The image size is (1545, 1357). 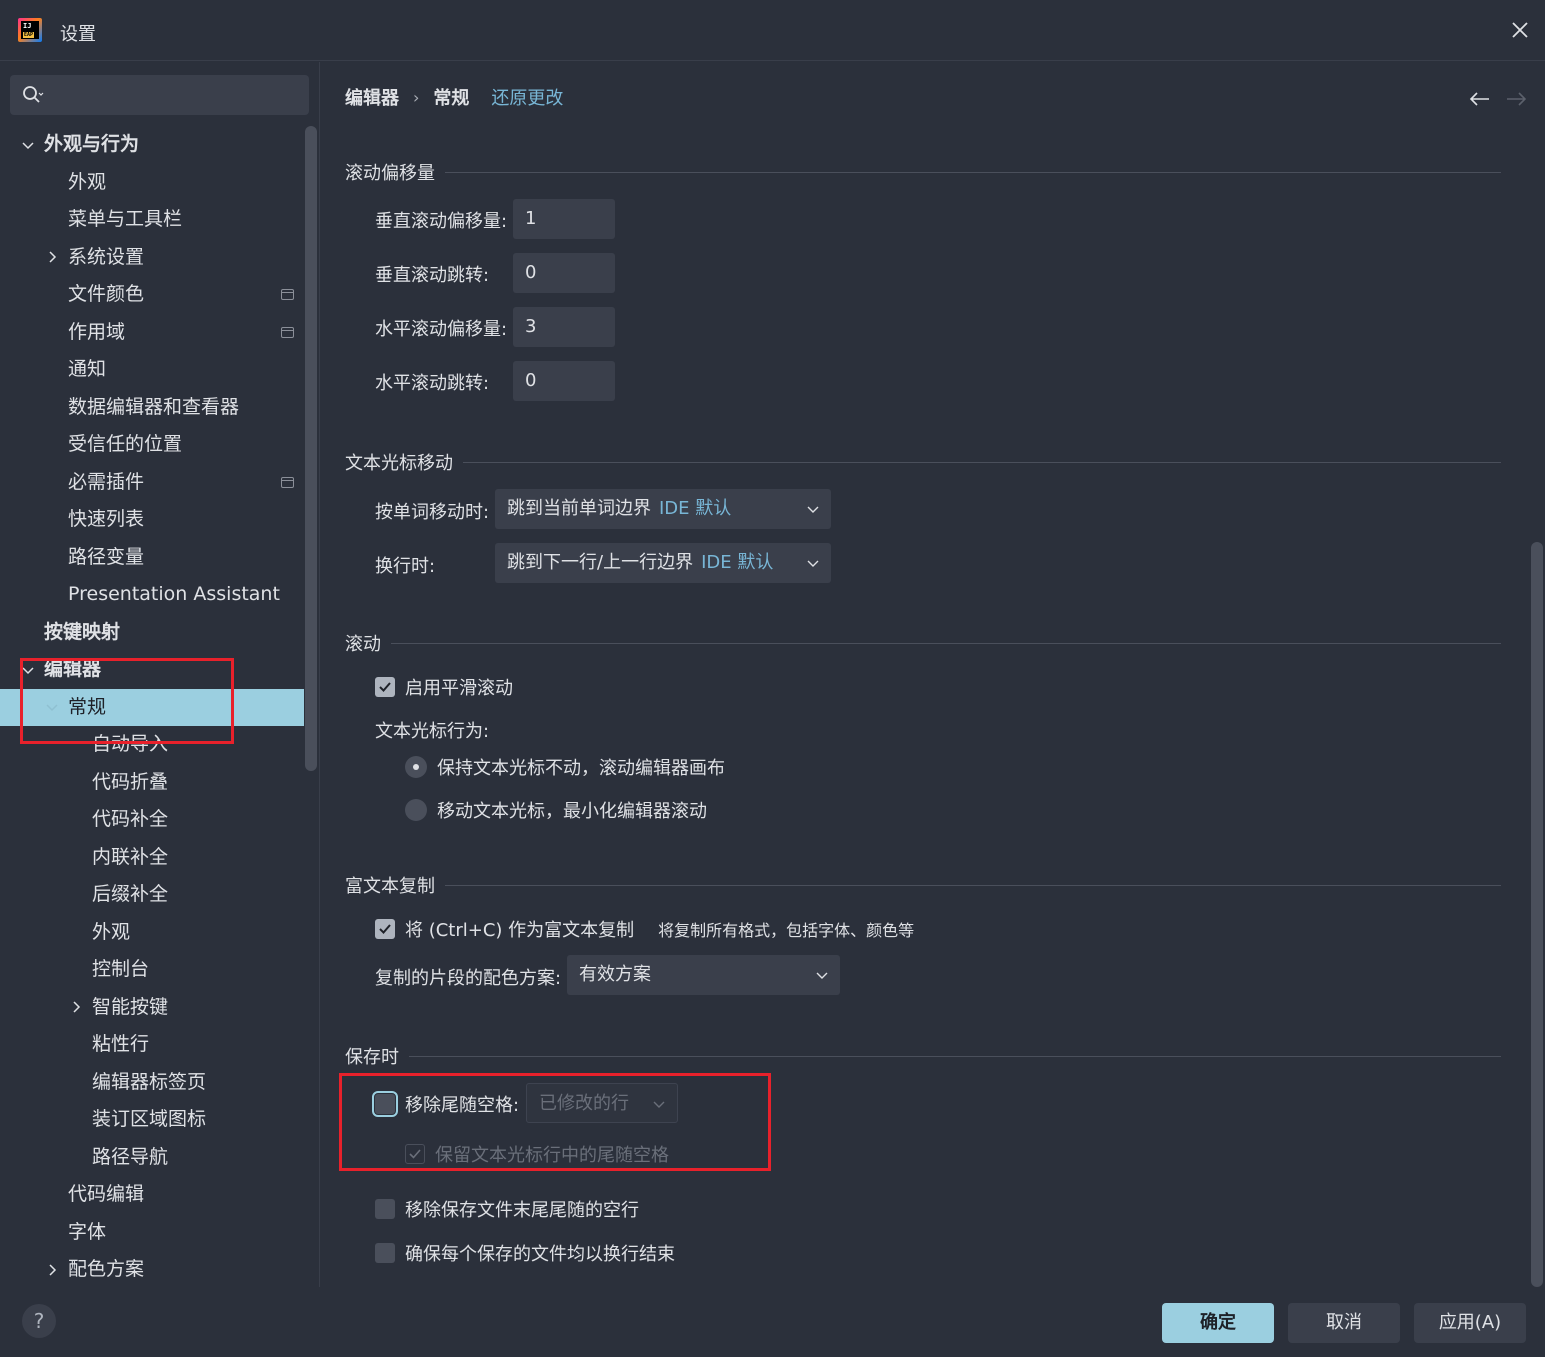 What do you see at coordinates (468, 978) in the screenshot?
I see `copy-scheme-label: 复制的片段的配色方案:` at bounding box center [468, 978].